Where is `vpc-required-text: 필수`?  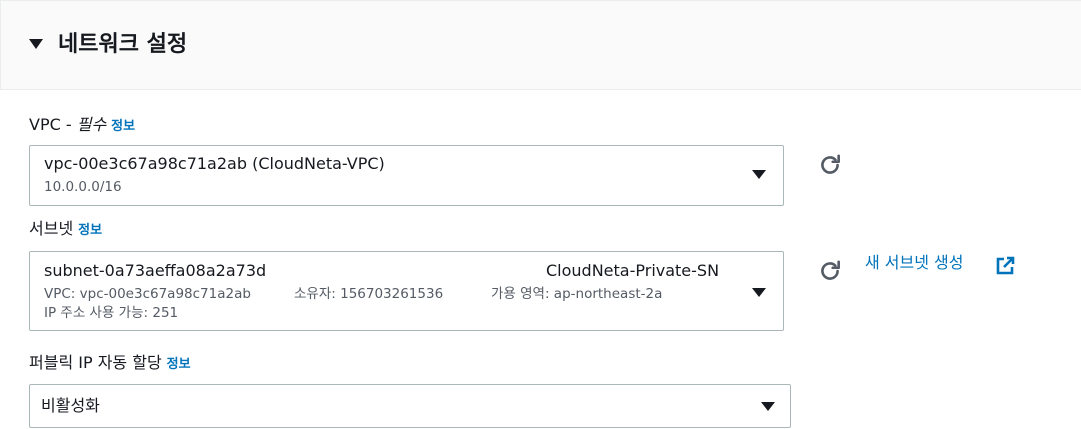
vpc-required-text: 필수 is located at coordinates (91, 124).